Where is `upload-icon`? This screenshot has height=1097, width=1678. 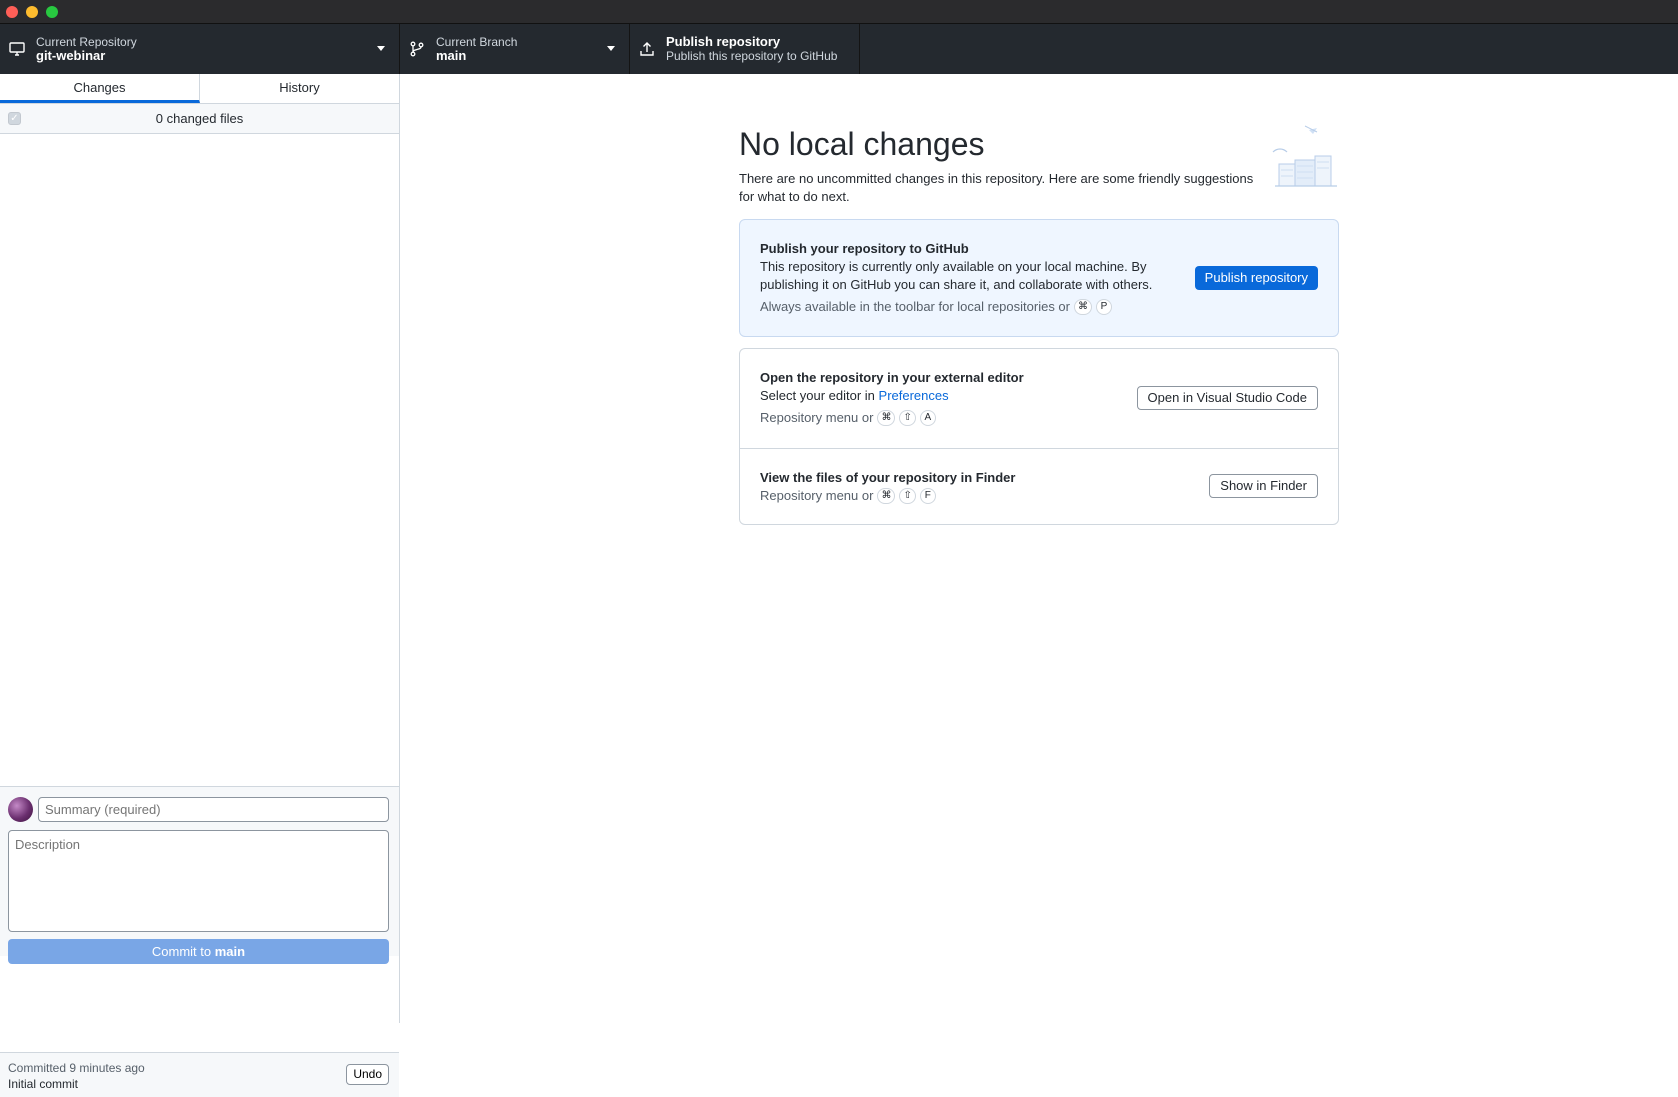 upload-icon is located at coordinates (647, 49).